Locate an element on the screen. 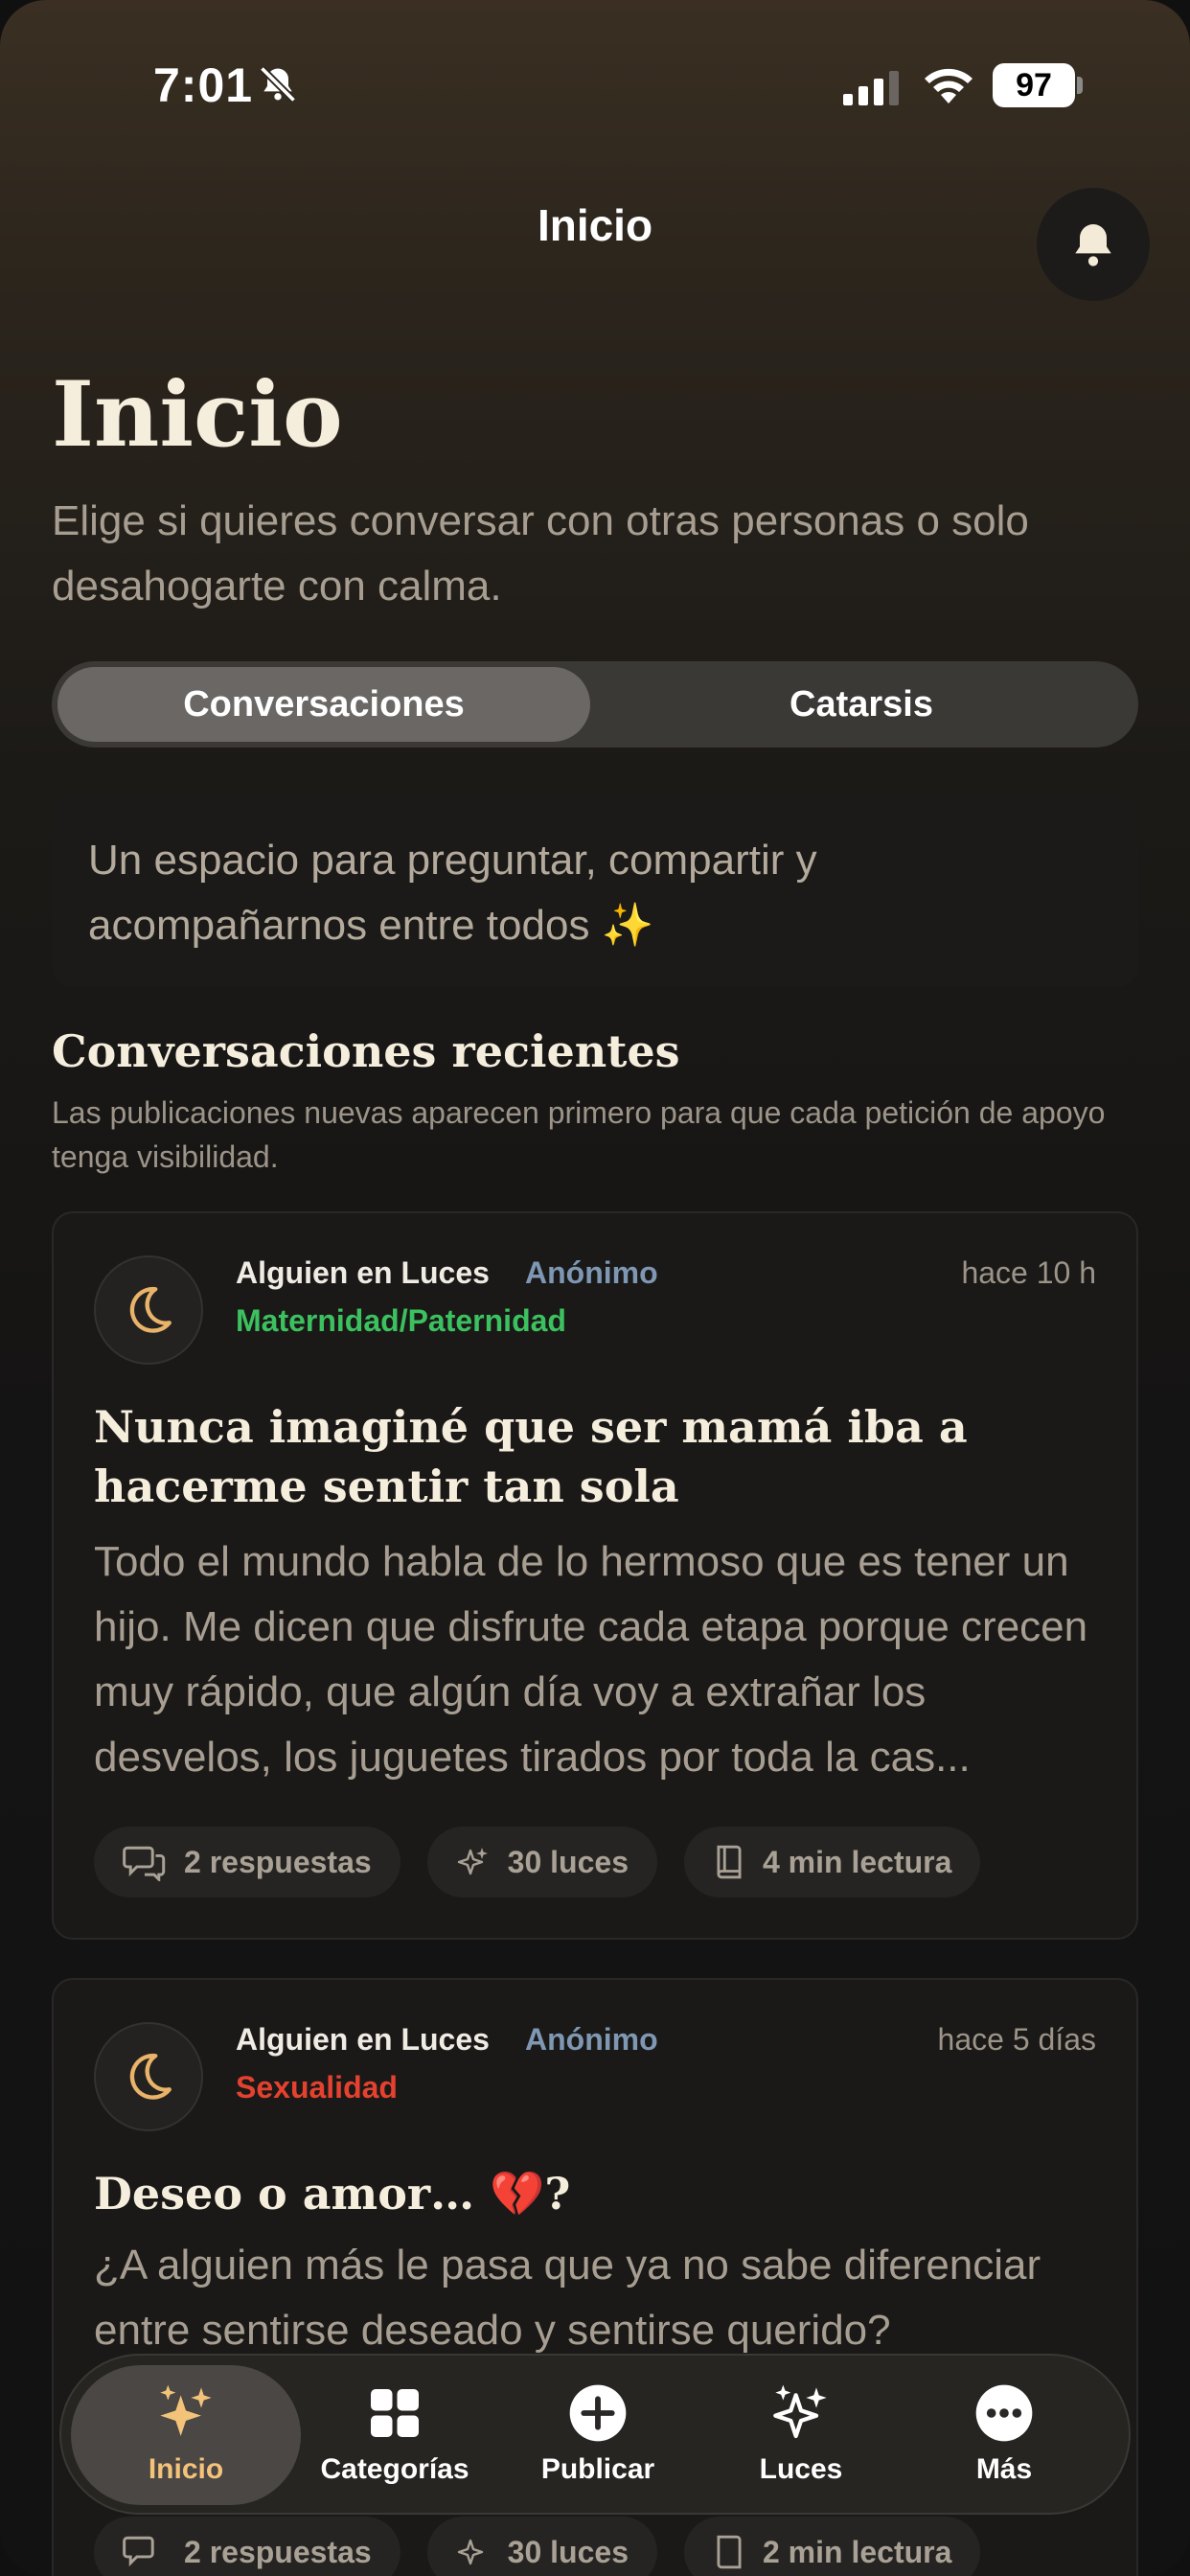 This screenshot has height=2576, width=1190. bell-icon is located at coordinates (1093, 245).